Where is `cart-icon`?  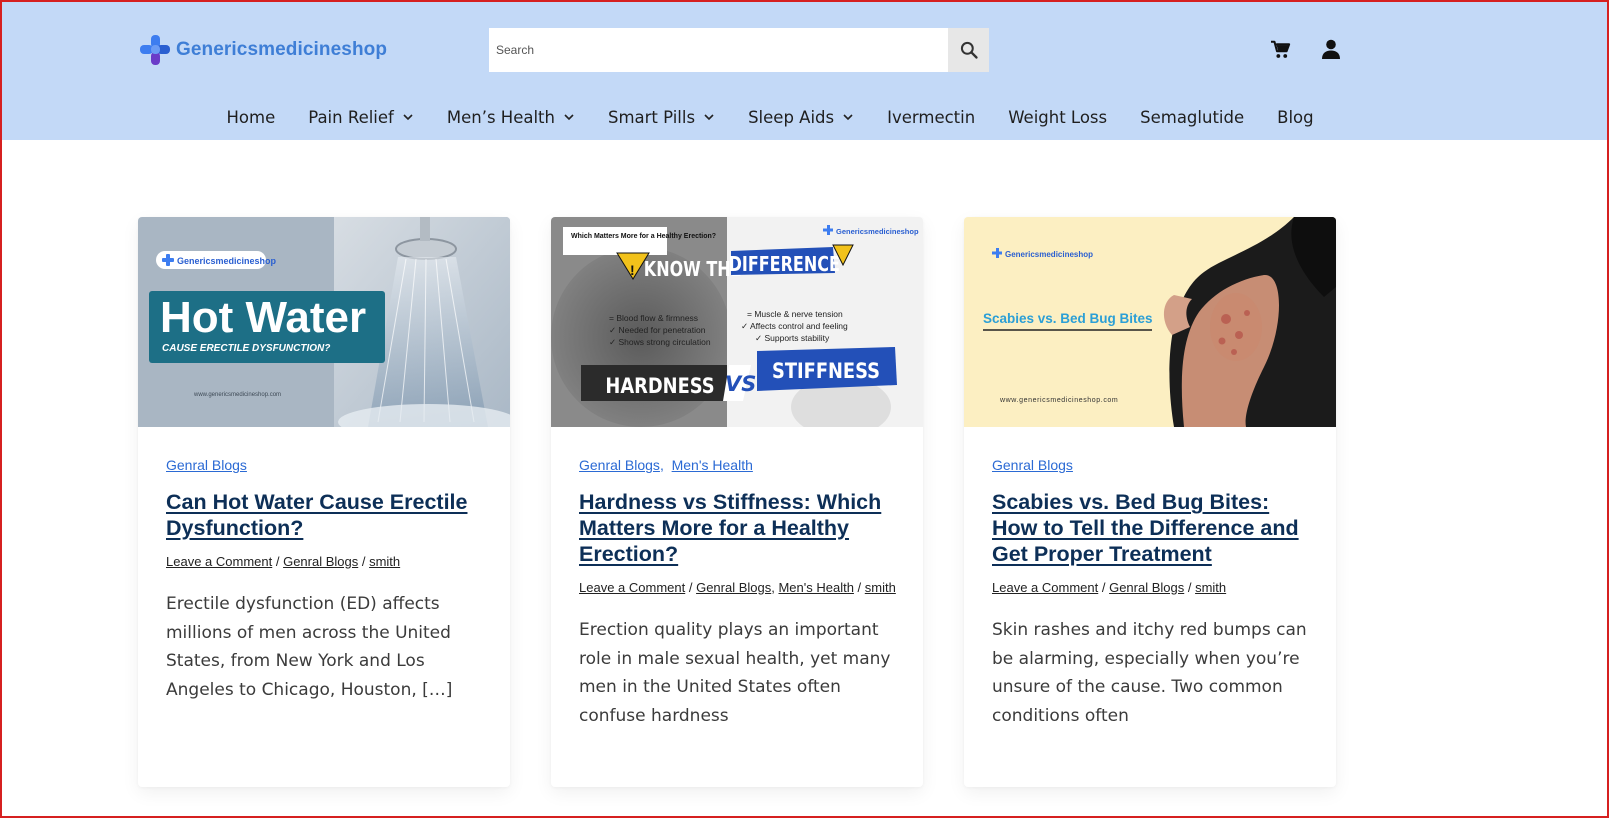 cart-icon is located at coordinates (1281, 49).